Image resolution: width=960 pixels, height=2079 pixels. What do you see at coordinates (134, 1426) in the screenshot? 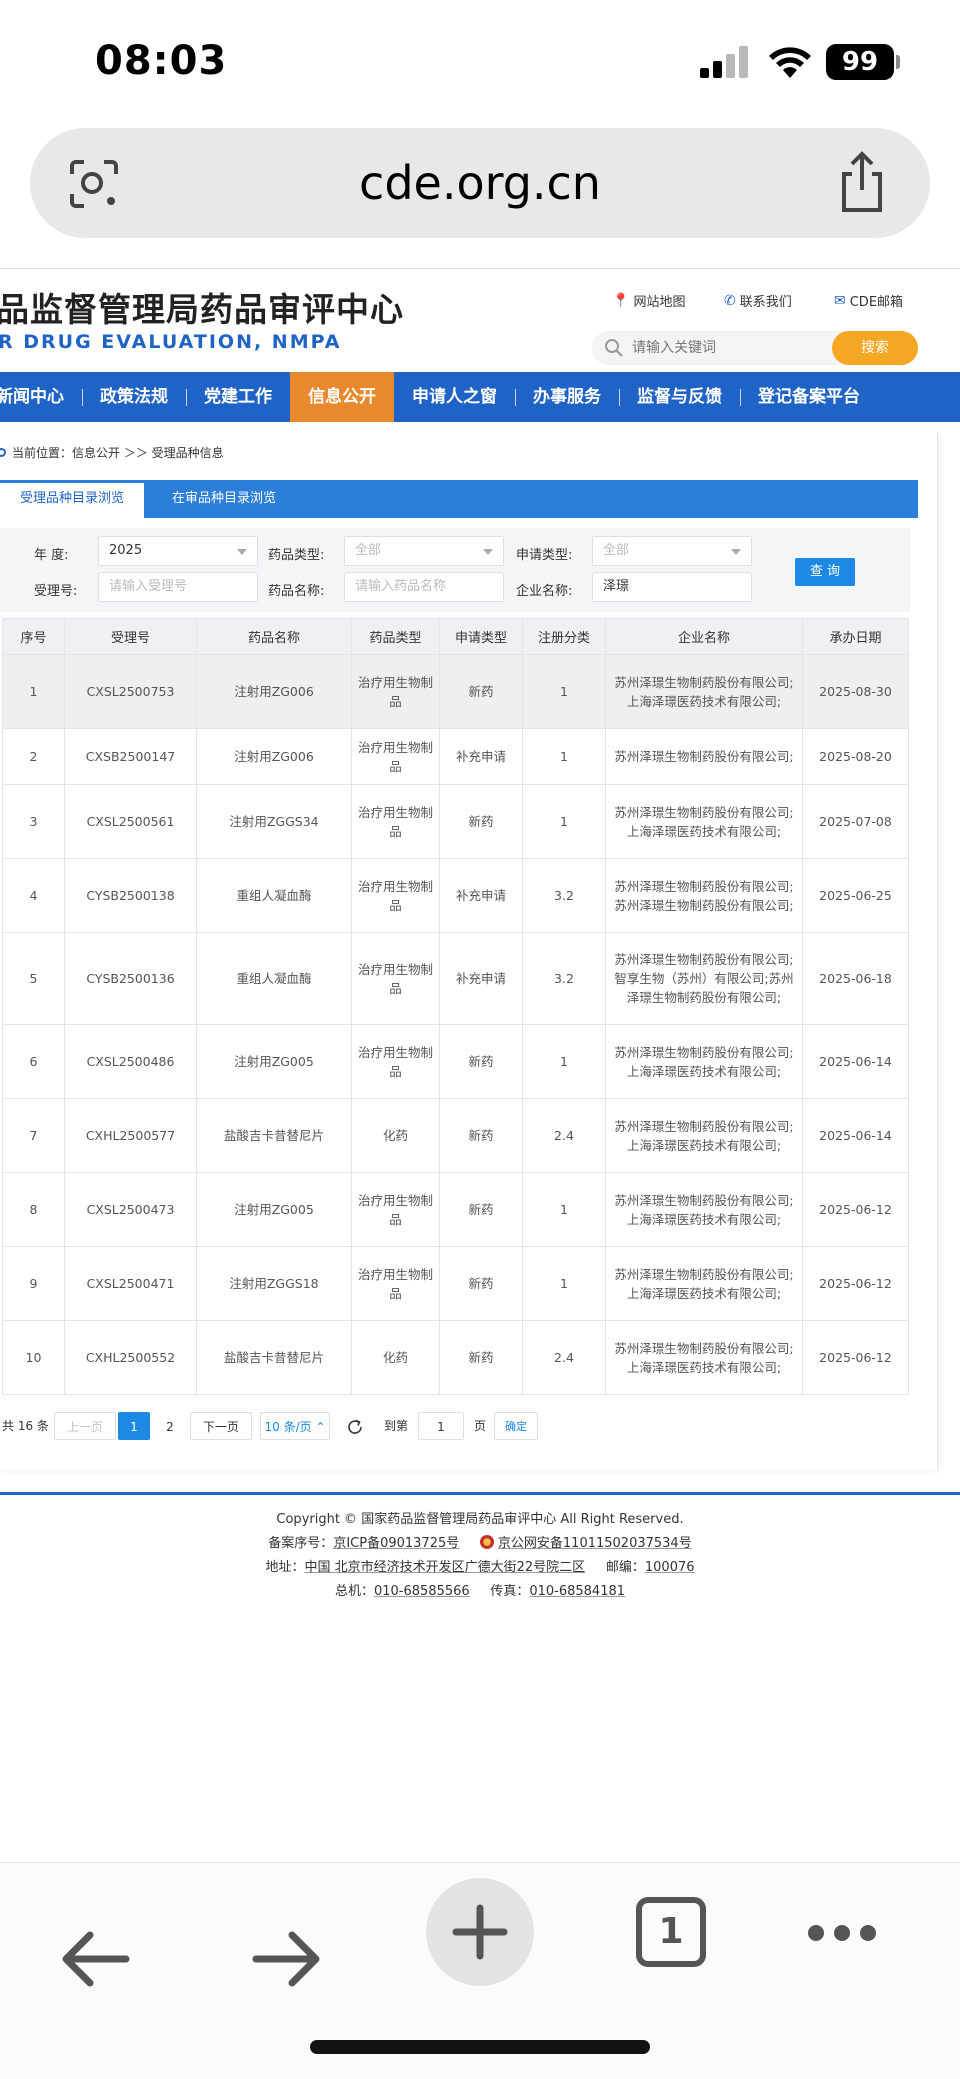
I see `page-1-button: 1` at bounding box center [134, 1426].